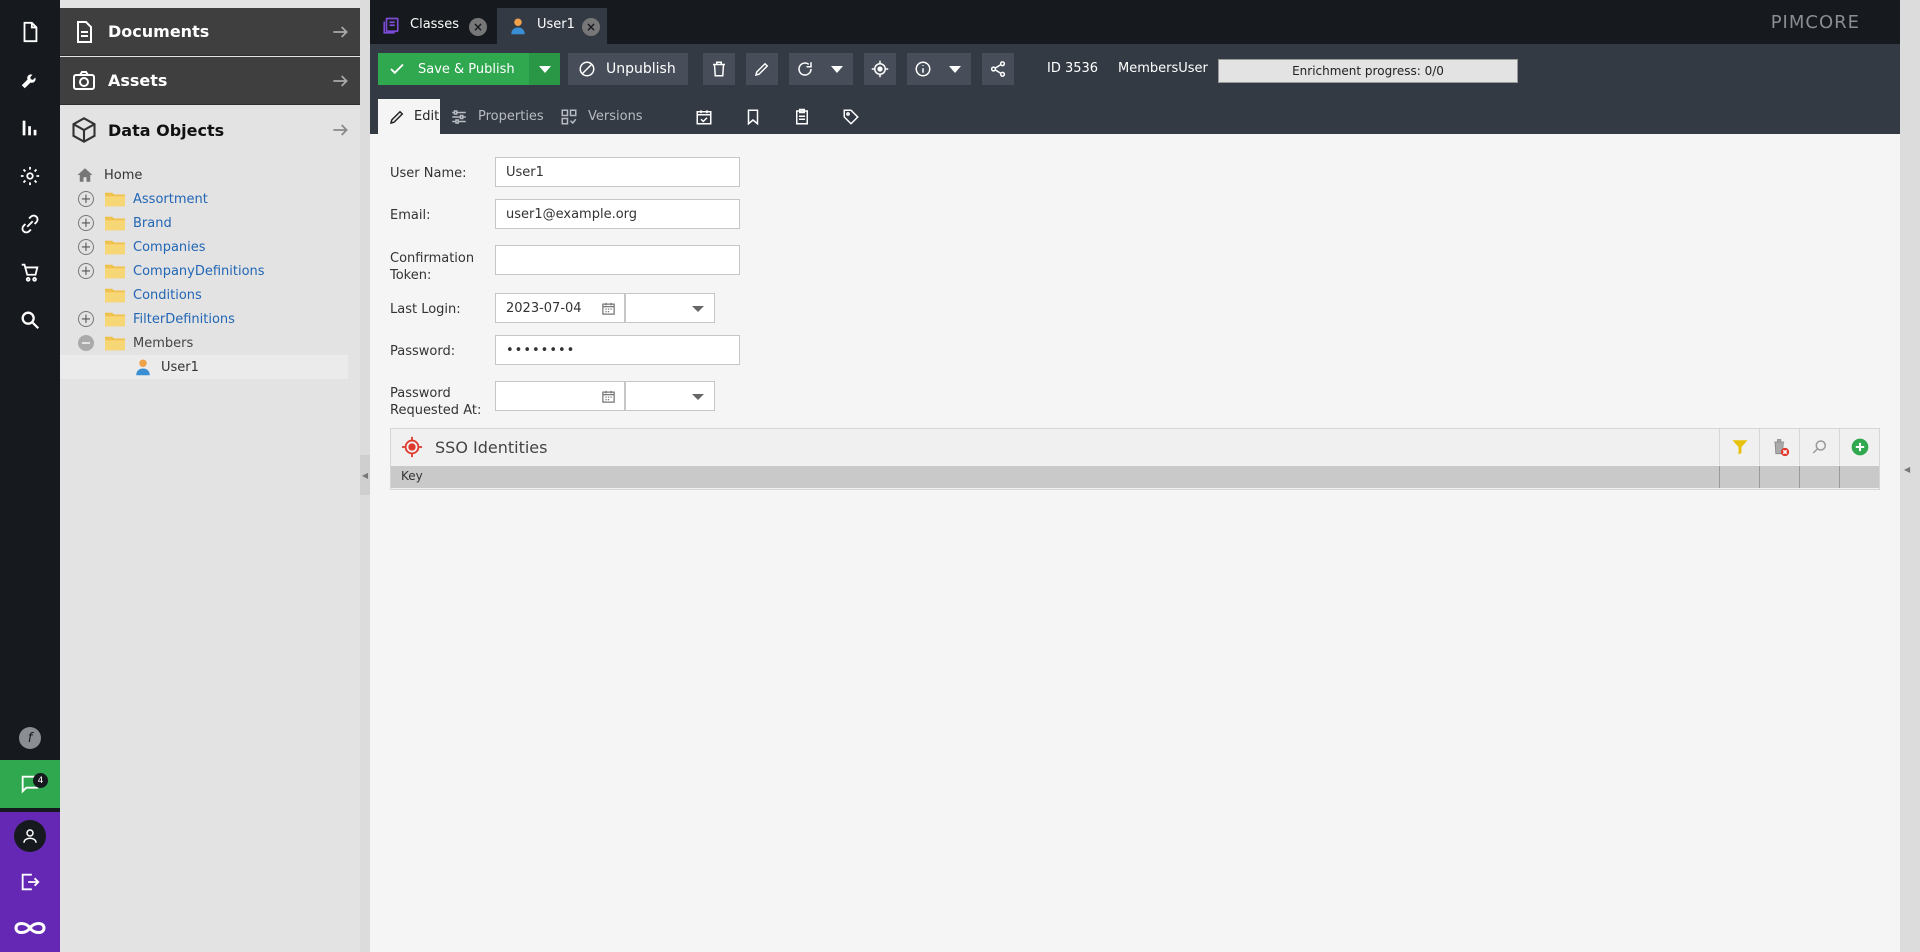 The width and height of the screenshot is (1920, 952). I want to click on link-icon, so click(30, 224).